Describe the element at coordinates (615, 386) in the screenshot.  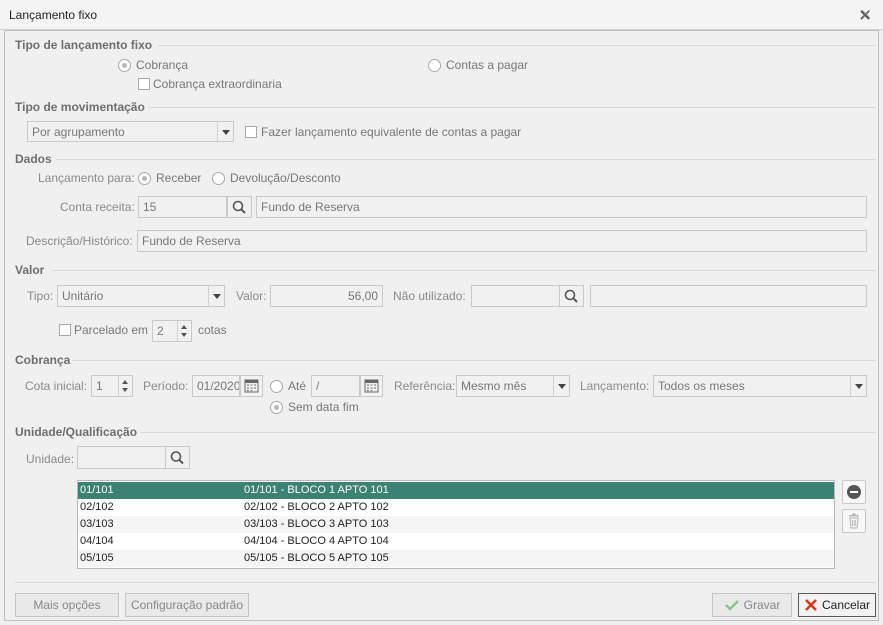
I see `lancamento-label: Lançamento:` at that location.